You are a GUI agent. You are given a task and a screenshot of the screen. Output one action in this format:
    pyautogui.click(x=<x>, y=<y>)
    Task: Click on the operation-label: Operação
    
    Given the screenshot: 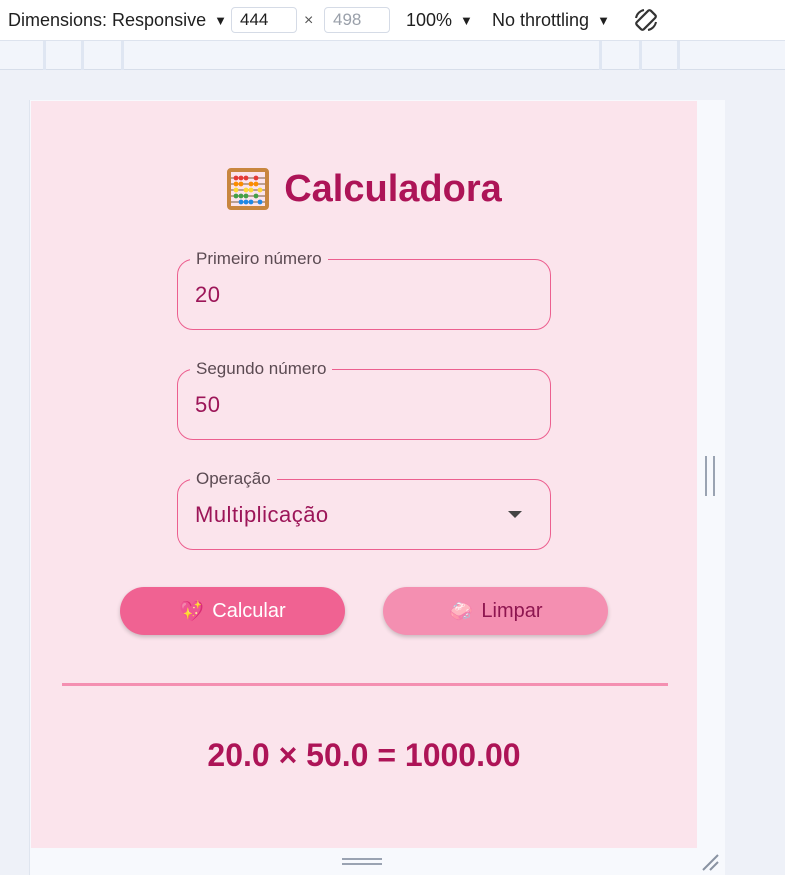 What is the action you would take?
    pyautogui.click(x=233, y=479)
    